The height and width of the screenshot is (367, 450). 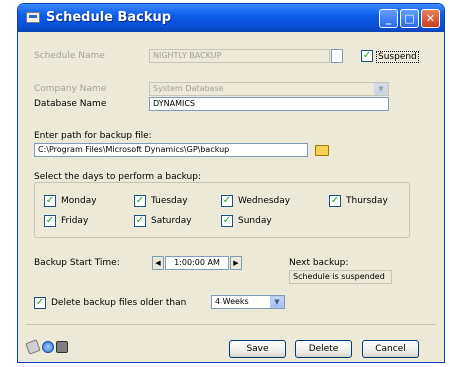 I want to click on maximize-button: □, so click(x=409, y=18).